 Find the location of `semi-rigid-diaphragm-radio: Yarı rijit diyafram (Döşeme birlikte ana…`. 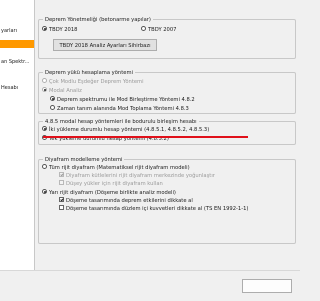

semi-rigid-diaphragm-radio: Yarı rijit diyafram (Döşeme birlikte ana… is located at coordinates (109, 193).